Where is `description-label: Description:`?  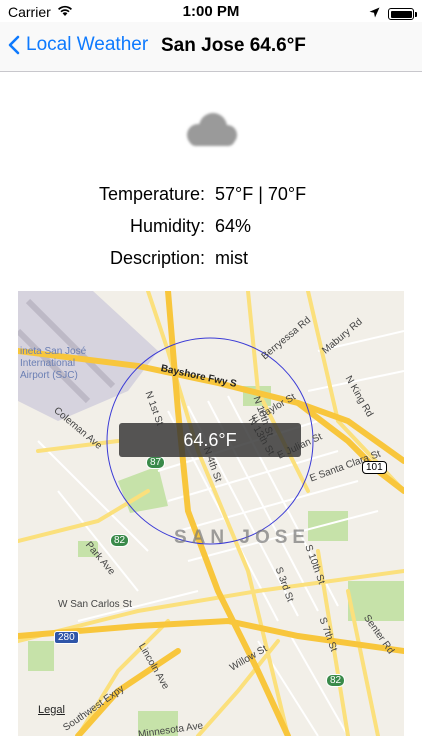 description-label: Description: is located at coordinates (157, 258).